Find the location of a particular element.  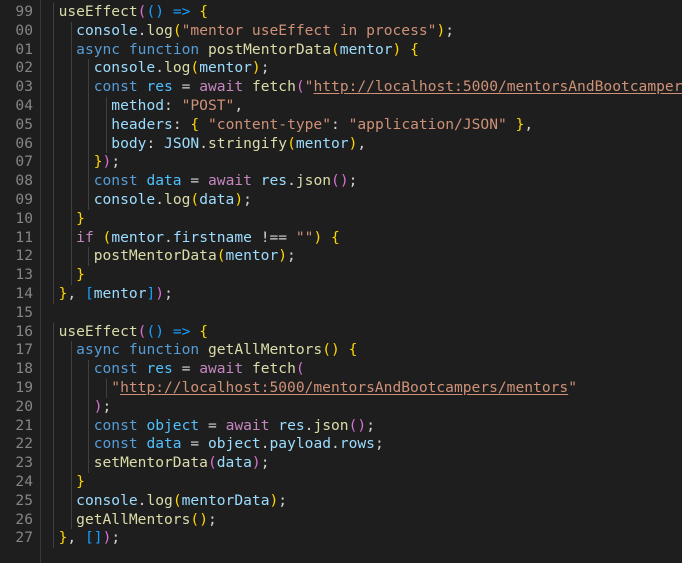

line-number: 15 is located at coordinates (24, 312).